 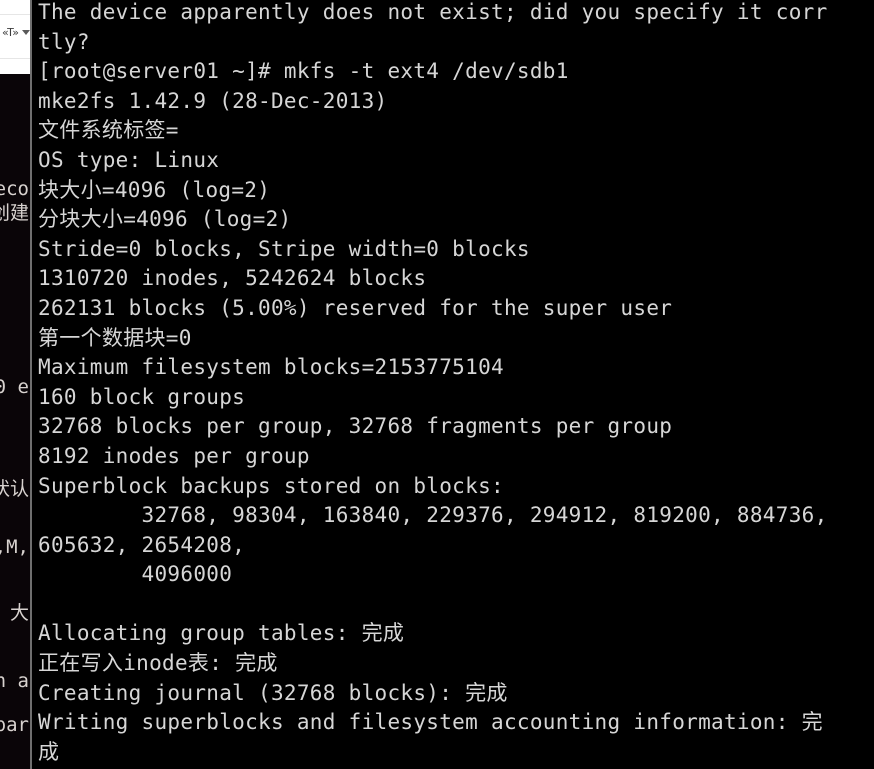 What do you see at coordinates (15, 14) in the screenshot?
I see `toolbar-divider-top` at bounding box center [15, 14].